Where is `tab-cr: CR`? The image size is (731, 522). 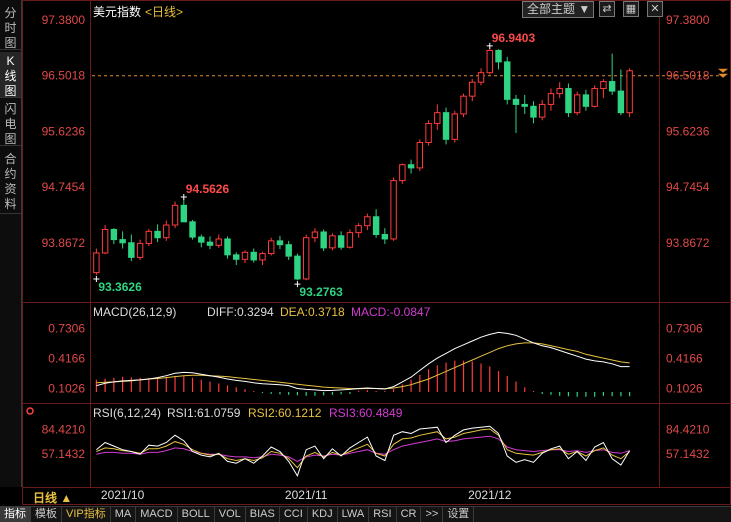
tab-cr: CR is located at coordinates (409, 514).